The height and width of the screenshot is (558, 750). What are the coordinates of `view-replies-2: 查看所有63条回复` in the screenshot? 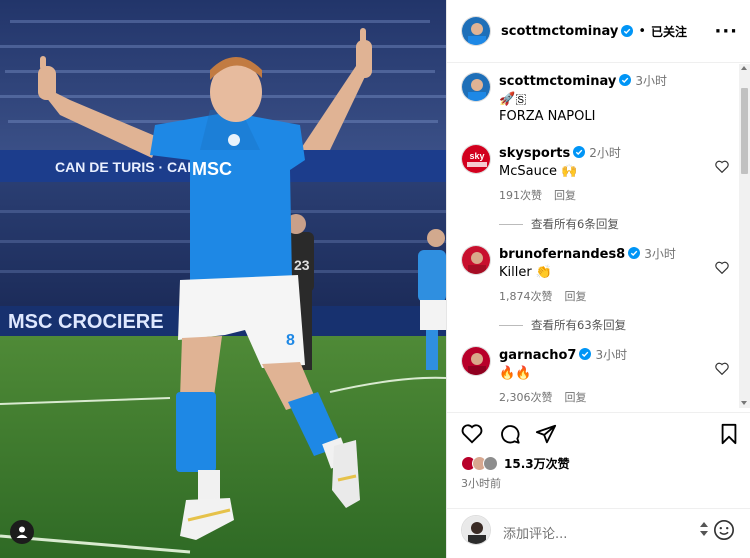 It's located at (562, 325).